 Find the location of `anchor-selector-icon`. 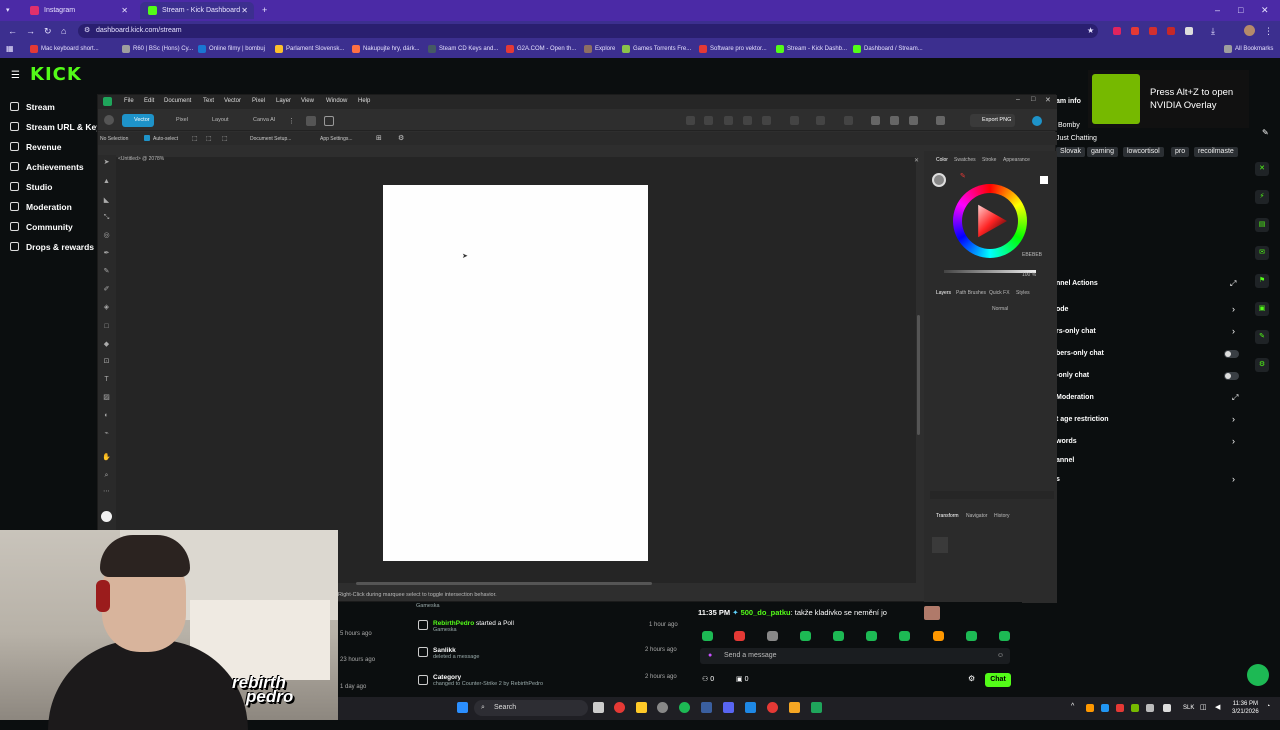

anchor-selector-icon is located at coordinates (940, 545).